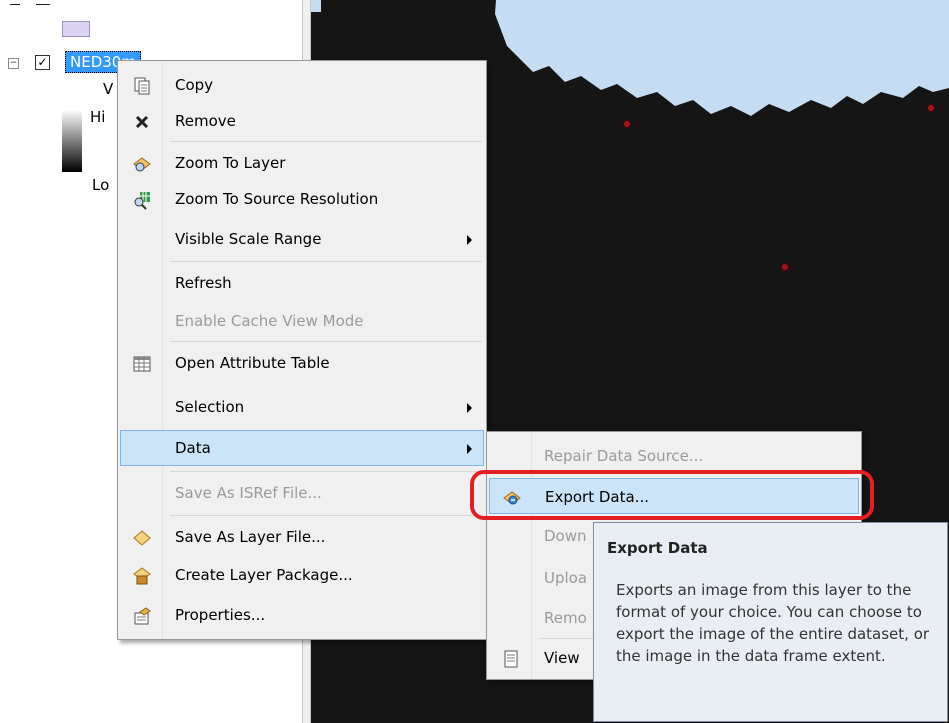  I want to click on legend-swatch, so click(76, 29).